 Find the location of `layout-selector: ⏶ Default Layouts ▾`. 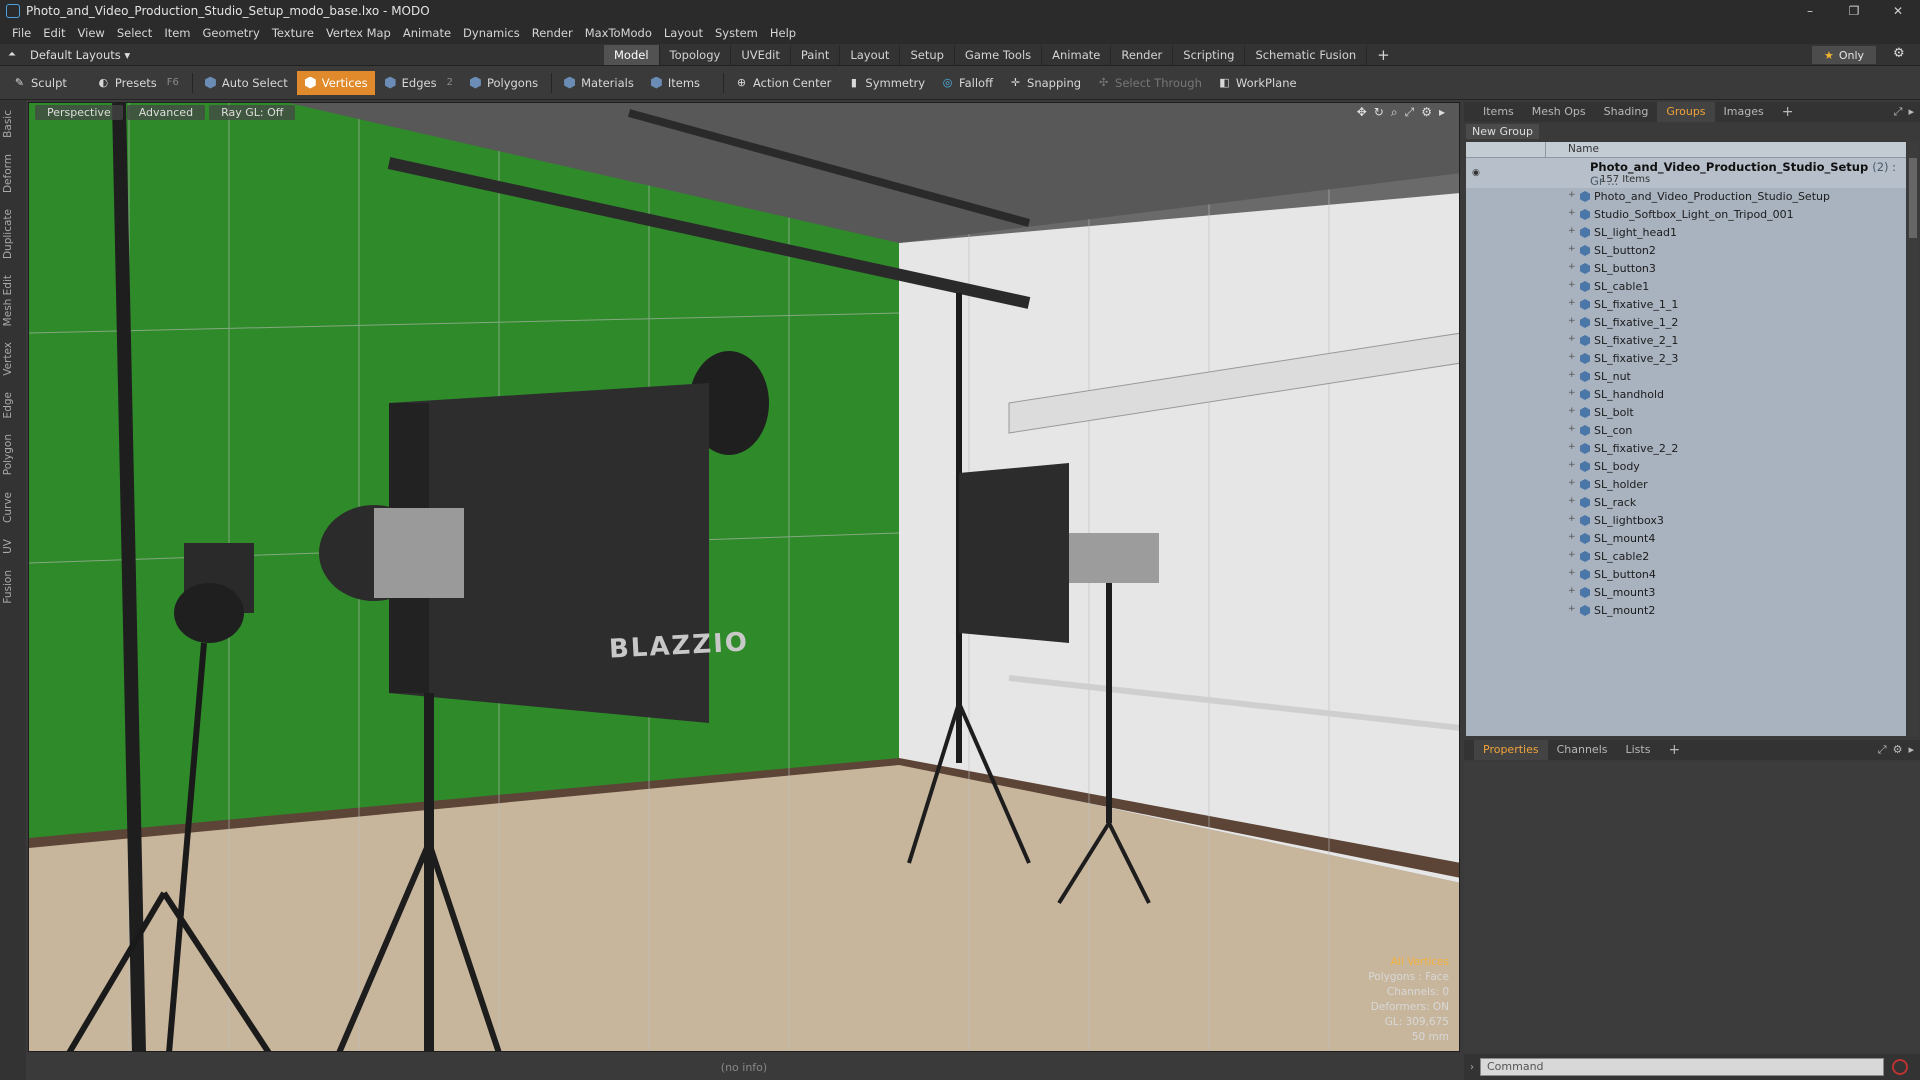

layout-selector: ⏶ Default Layouts ▾ is located at coordinates (75, 55).